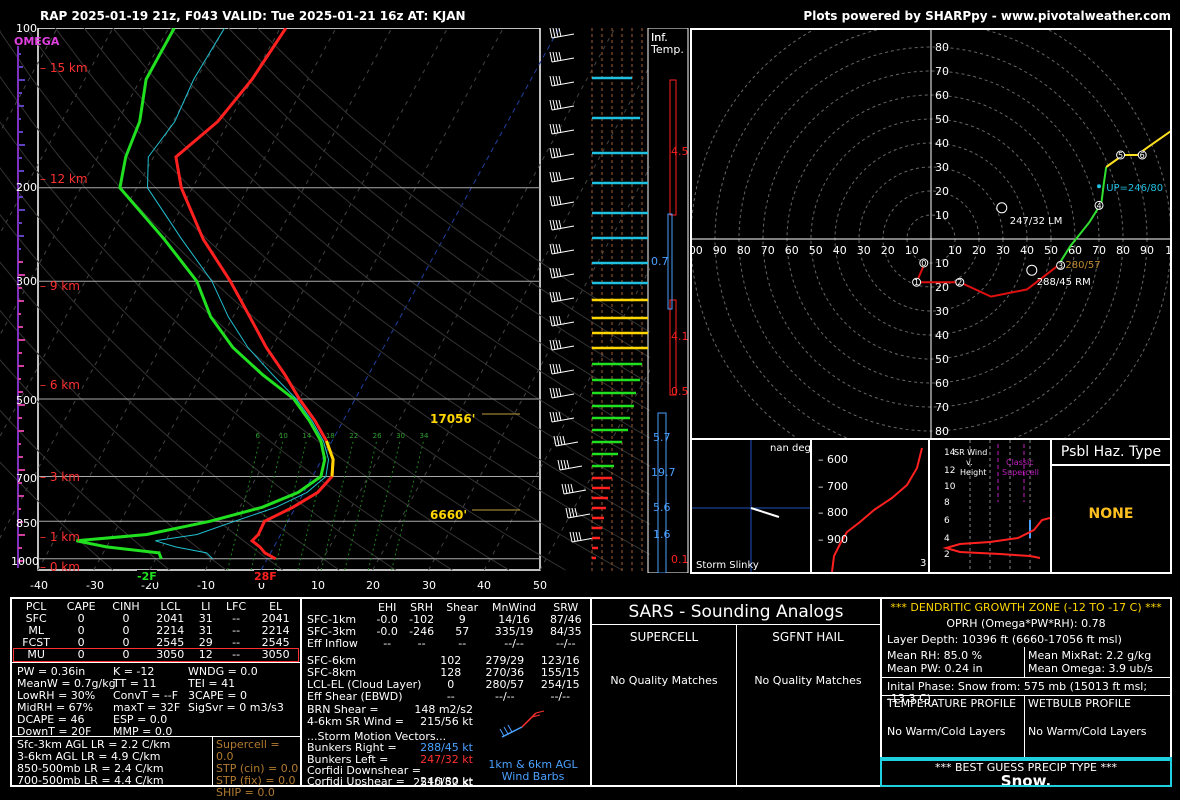 The height and width of the screenshot is (800, 1180). I want to click on sr-supercell: Supercell, so click(1021, 472).